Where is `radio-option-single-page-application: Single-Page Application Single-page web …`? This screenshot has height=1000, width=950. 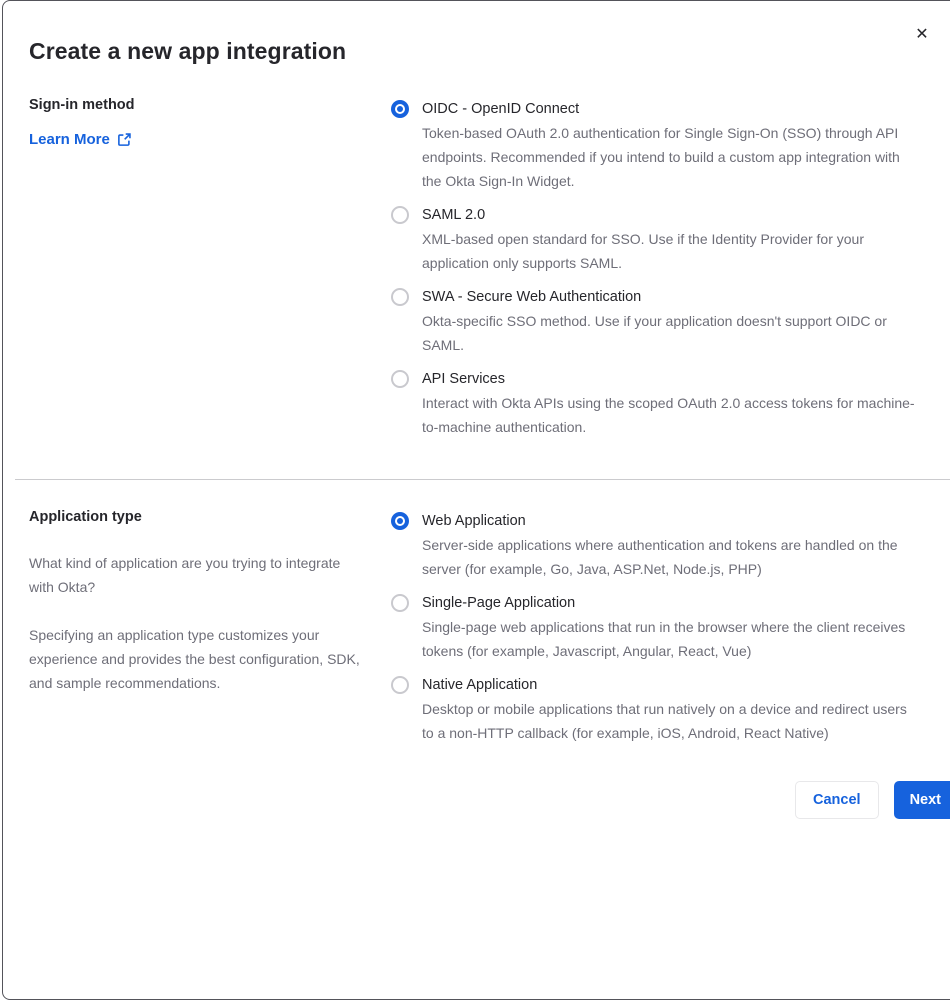 radio-option-single-page-application: Single-Page Application Single-page web … is located at coordinates (656, 627).